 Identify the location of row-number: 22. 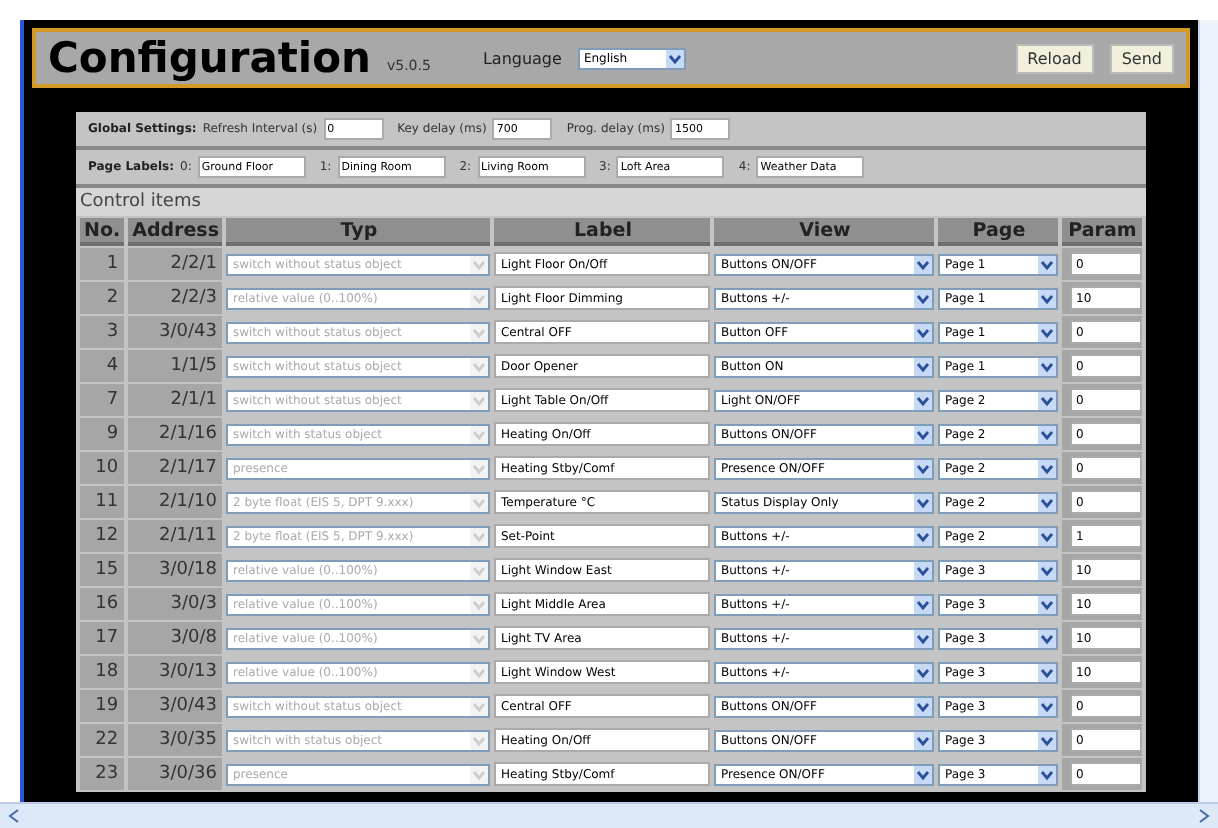
(102, 740).